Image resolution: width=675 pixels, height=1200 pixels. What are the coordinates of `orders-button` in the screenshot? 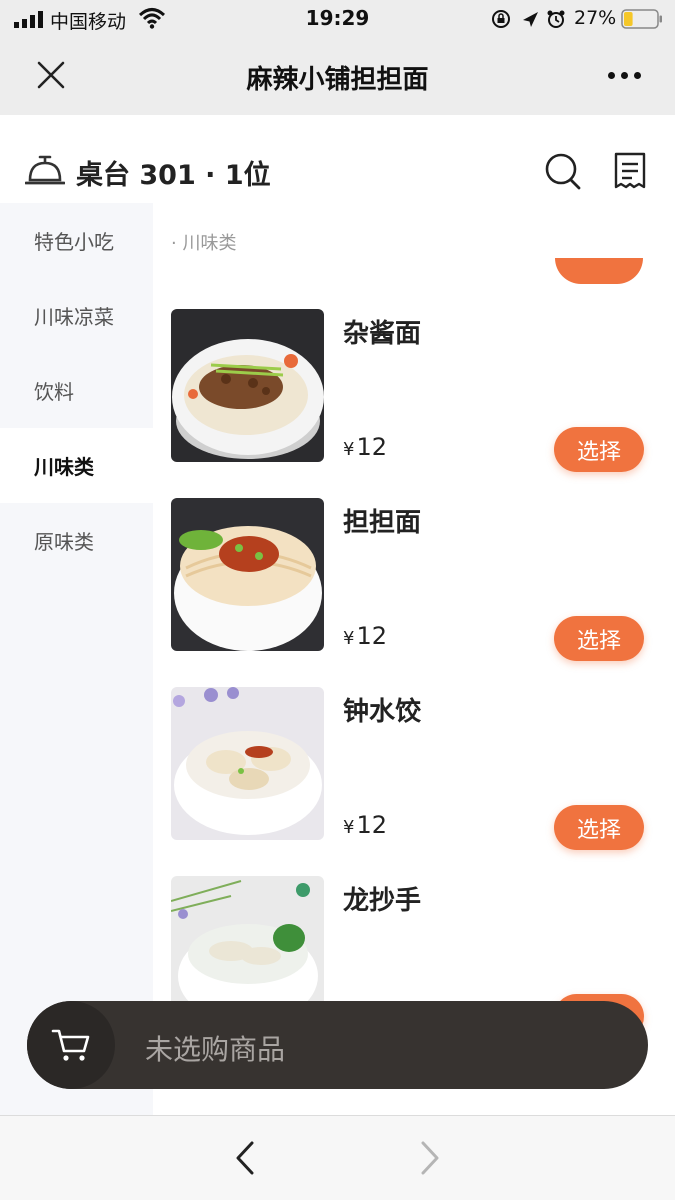 It's located at (630, 171).